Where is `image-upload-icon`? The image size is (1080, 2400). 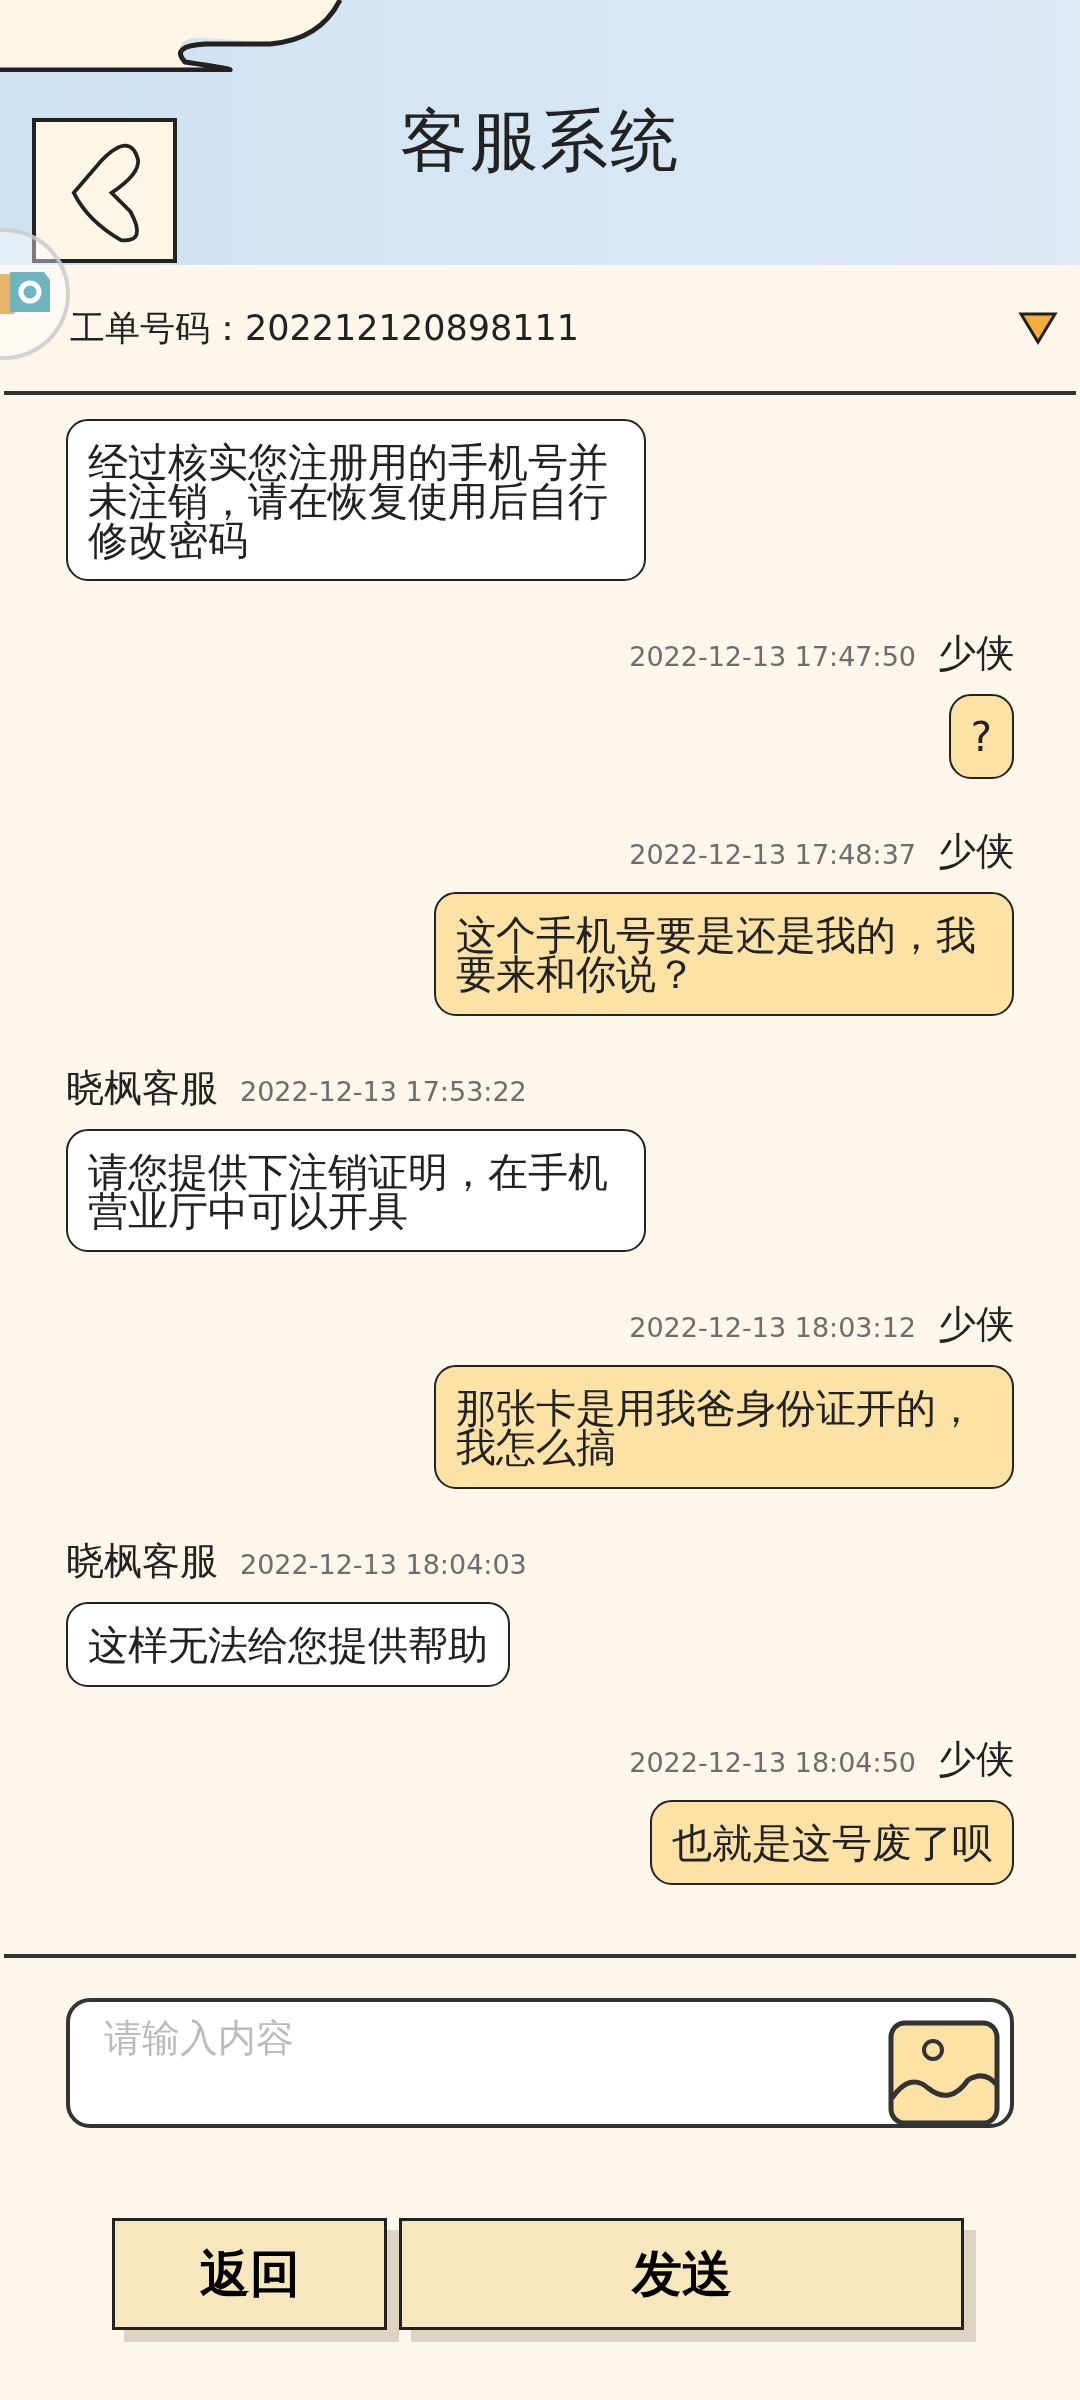 image-upload-icon is located at coordinates (944, 2073).